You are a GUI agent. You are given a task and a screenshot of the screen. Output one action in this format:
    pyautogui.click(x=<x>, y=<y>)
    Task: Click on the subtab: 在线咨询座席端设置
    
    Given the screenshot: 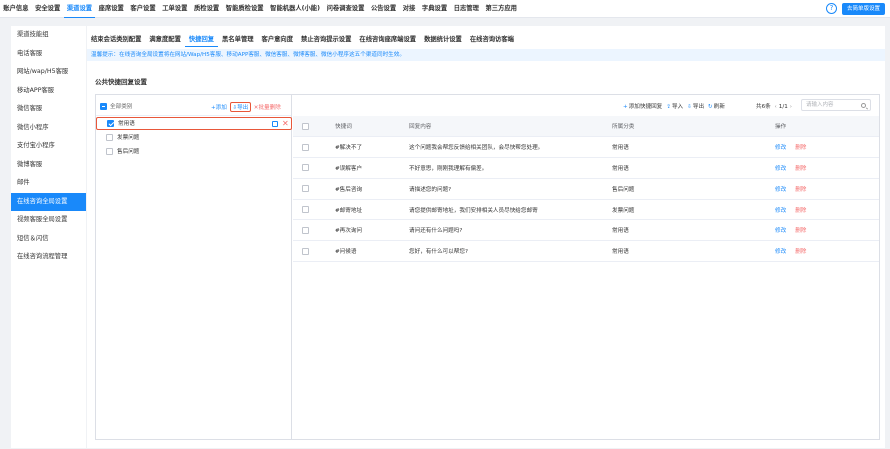 What is the action you would take?
    pyautogui.click(x=387, y=41)
    